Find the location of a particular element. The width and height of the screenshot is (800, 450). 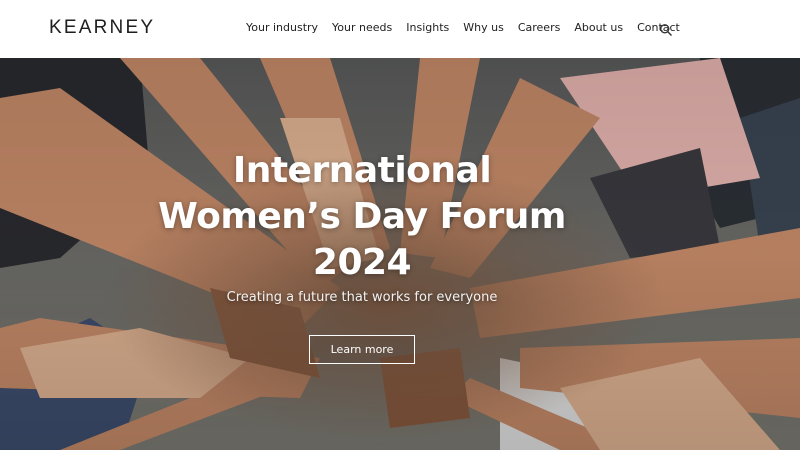

hero-title-line-3: 2024 is located at coordinates (362, 262).